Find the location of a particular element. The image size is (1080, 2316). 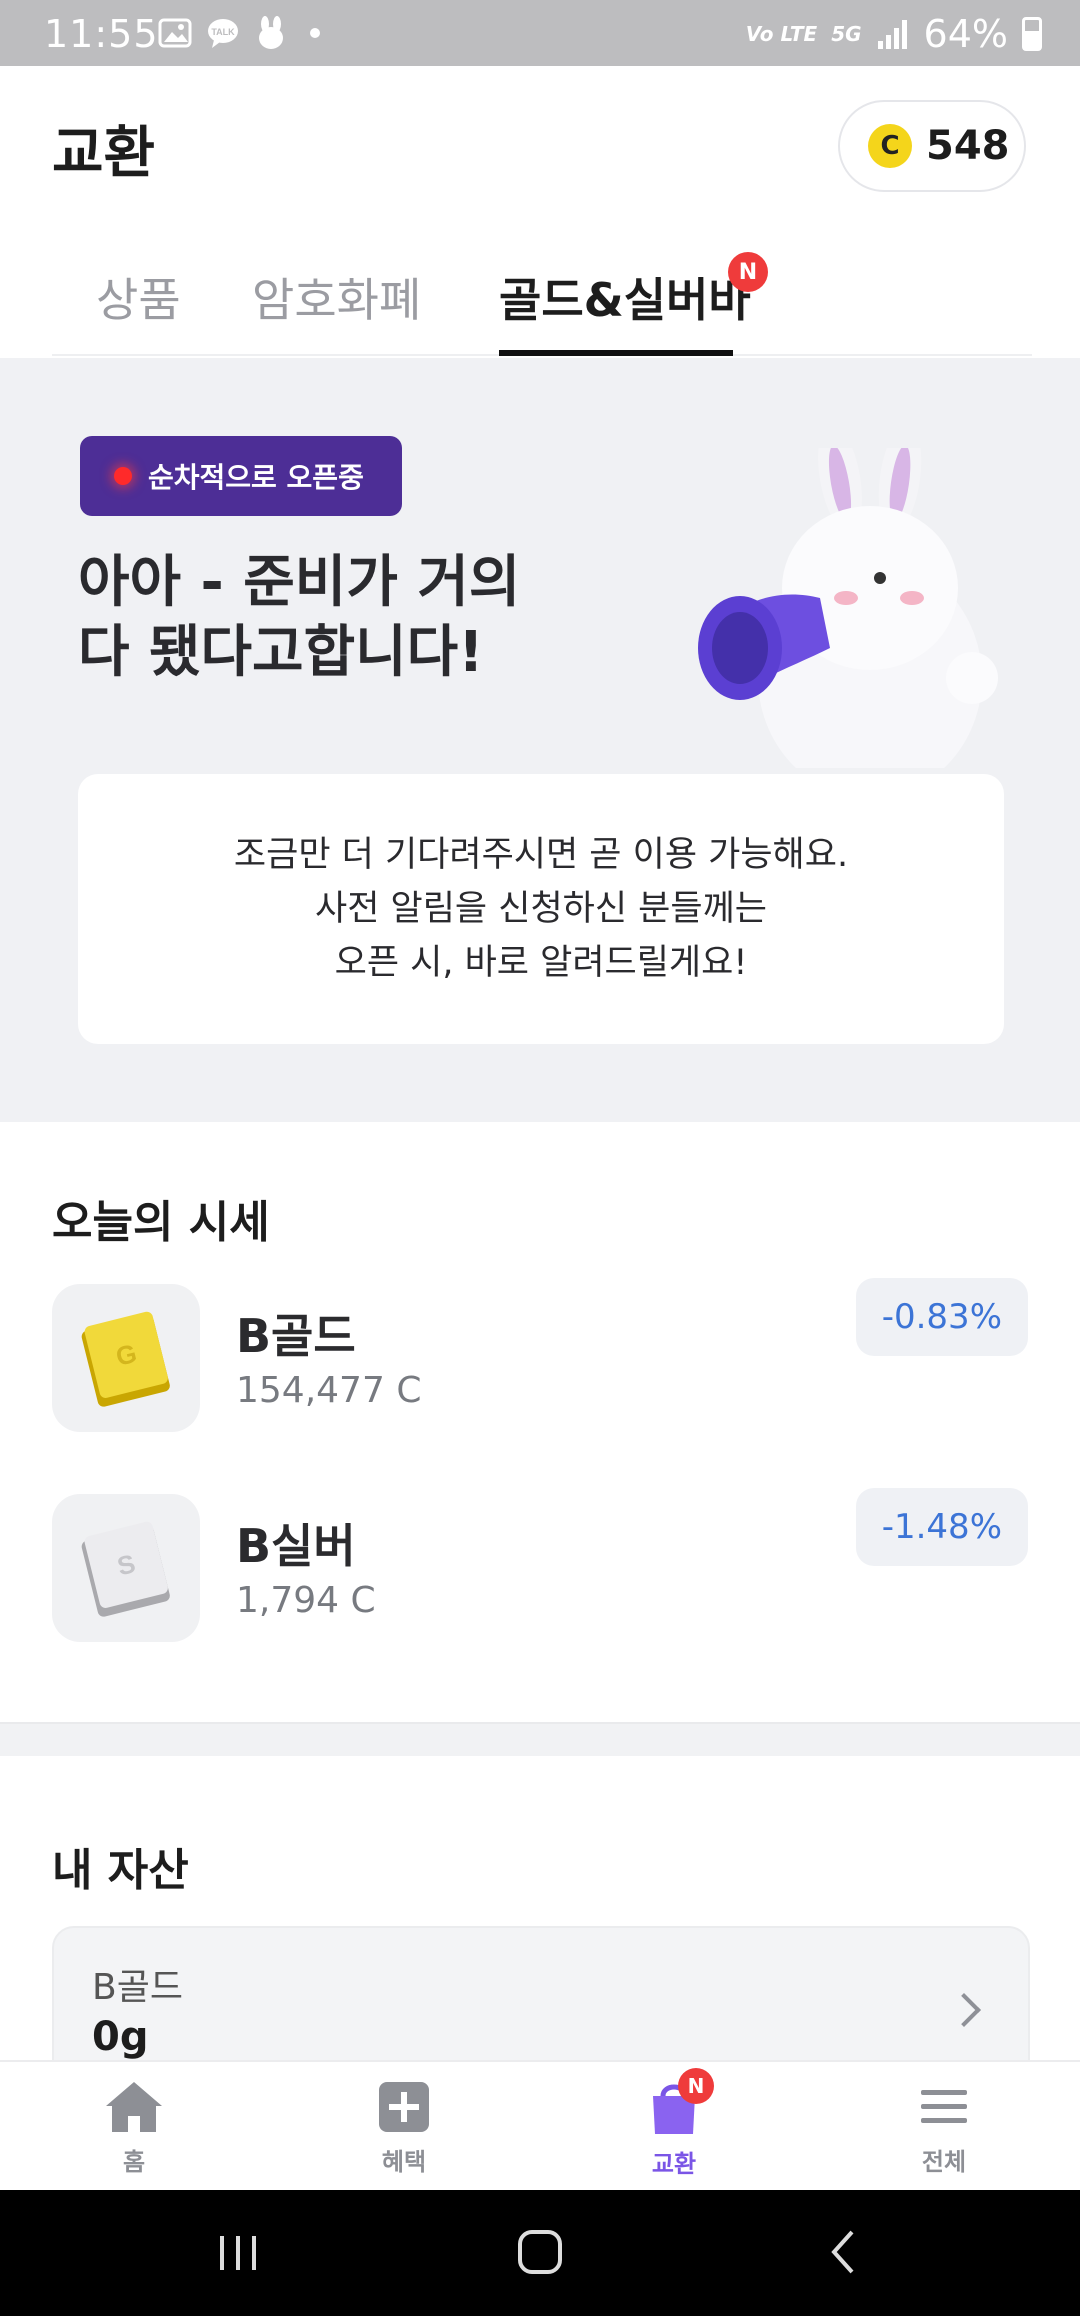

nav-all: 전체 is located at coordinates (944, 2128).